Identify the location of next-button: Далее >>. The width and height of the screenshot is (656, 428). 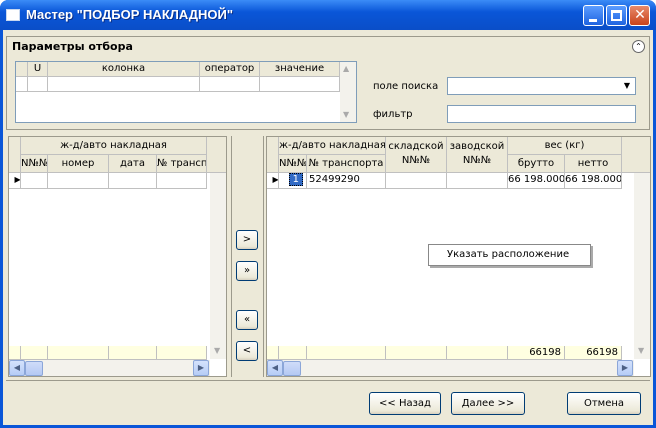
(488, 403).